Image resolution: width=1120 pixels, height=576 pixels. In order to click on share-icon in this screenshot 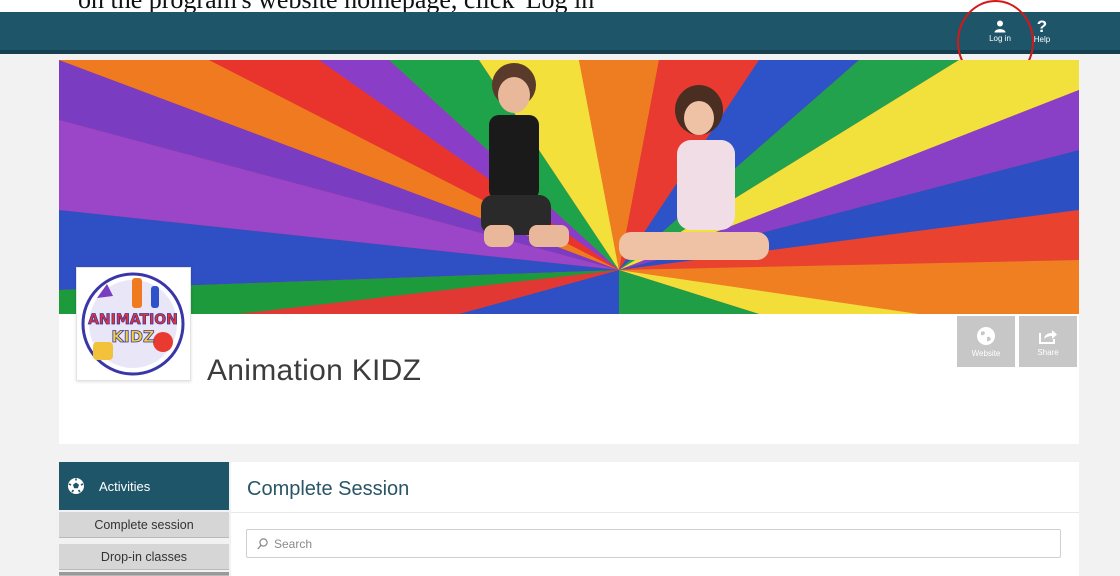, I will do `click(1048, 336)`.